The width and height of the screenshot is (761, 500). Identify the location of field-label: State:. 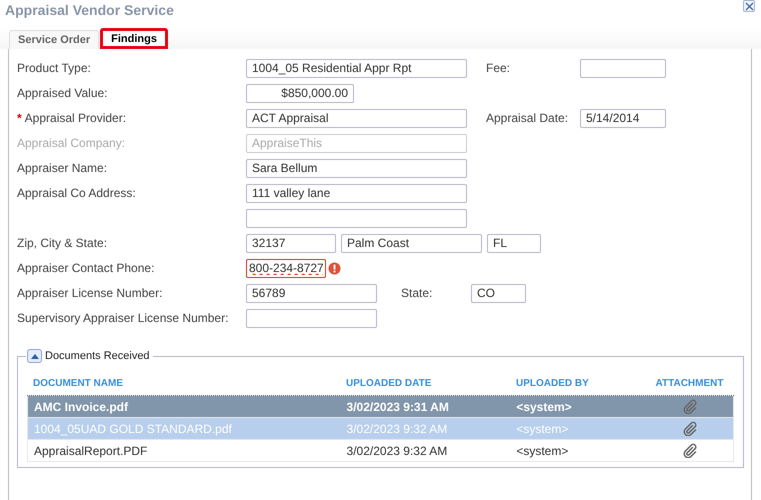
(417, 293).